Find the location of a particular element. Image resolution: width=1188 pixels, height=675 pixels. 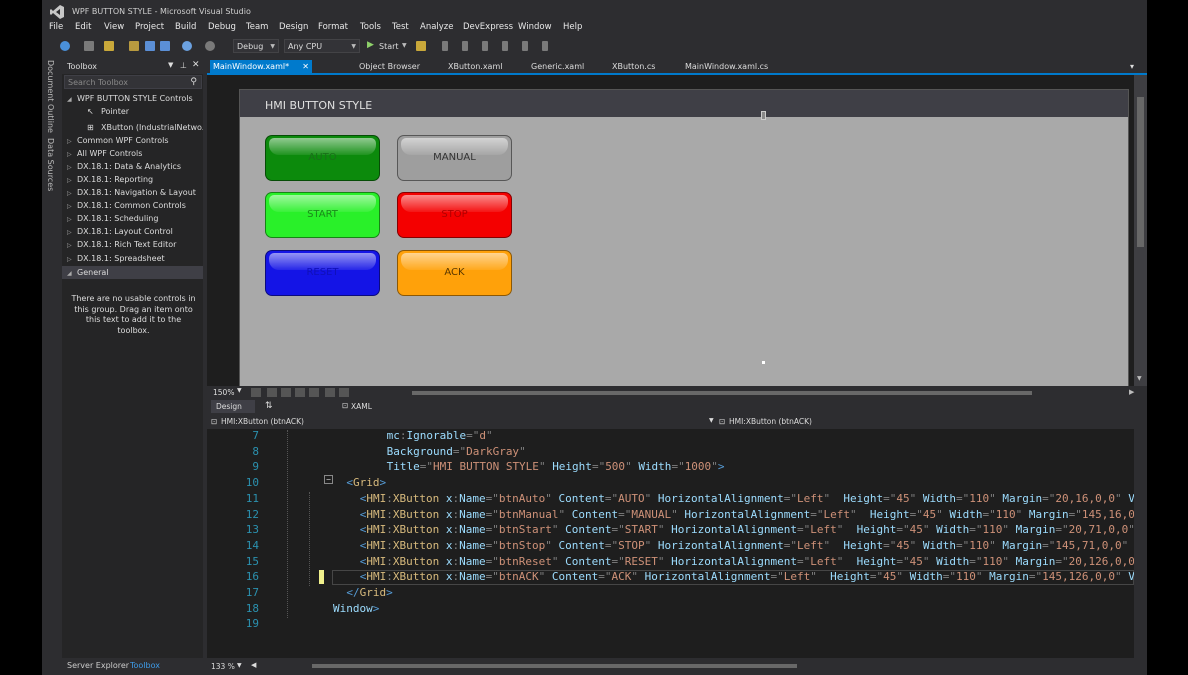

hmi-button-stop: STOP is located at coordinates (454, 215).